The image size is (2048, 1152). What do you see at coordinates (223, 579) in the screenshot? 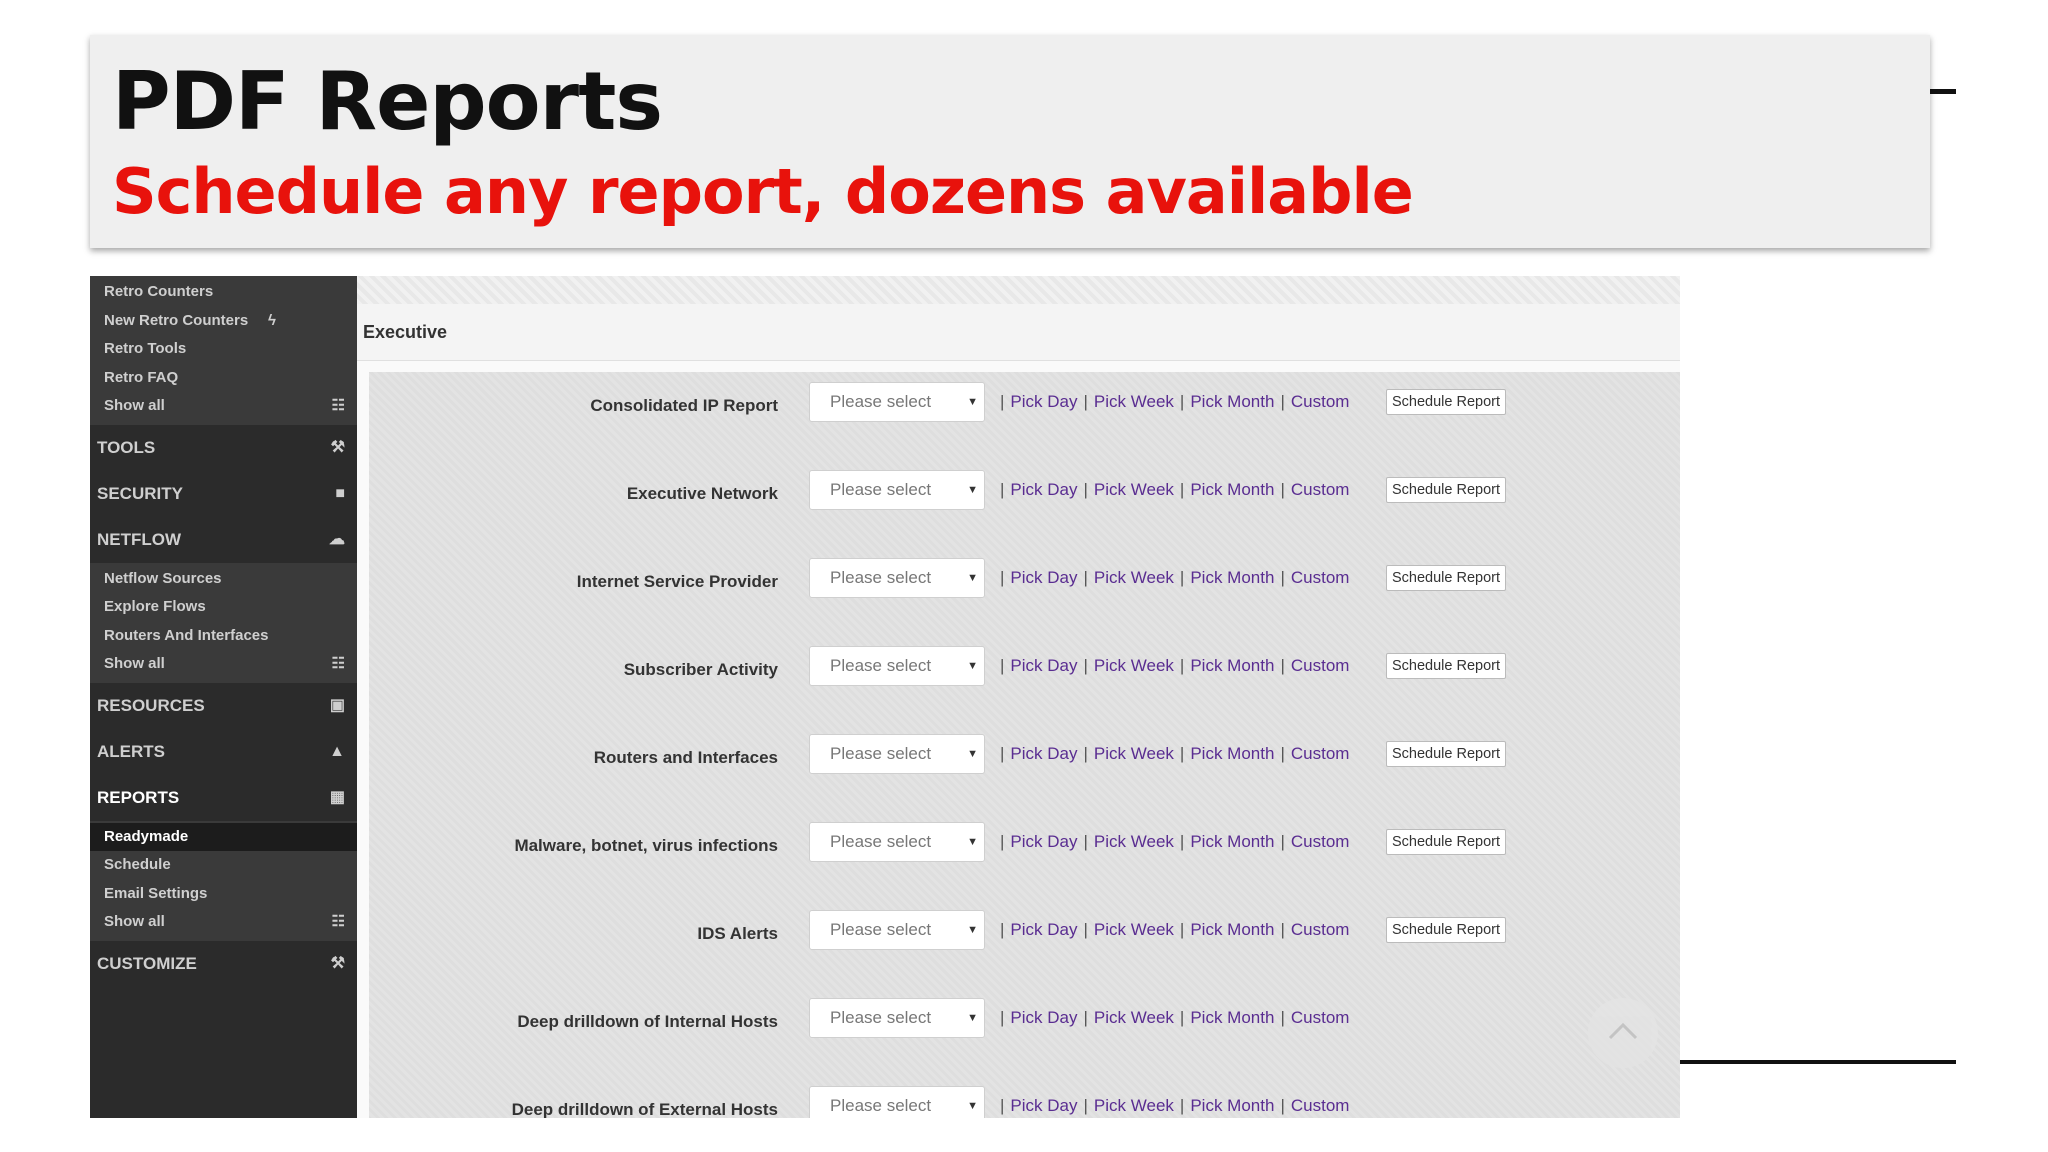
I see `sidebar-item-netflow-sources: Netflow Sources` at bounding box center [223, 579].